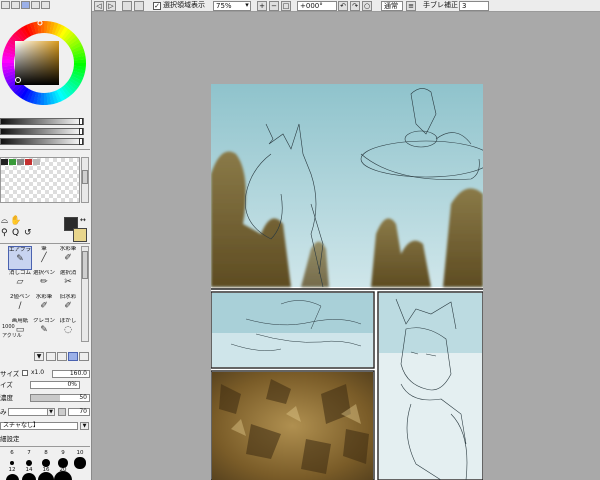 The height and width of the screenshot is (480, 600). Describe the element at coordinates (62, 356) in the screenshot. I see `edge-medium-icon` at that location.